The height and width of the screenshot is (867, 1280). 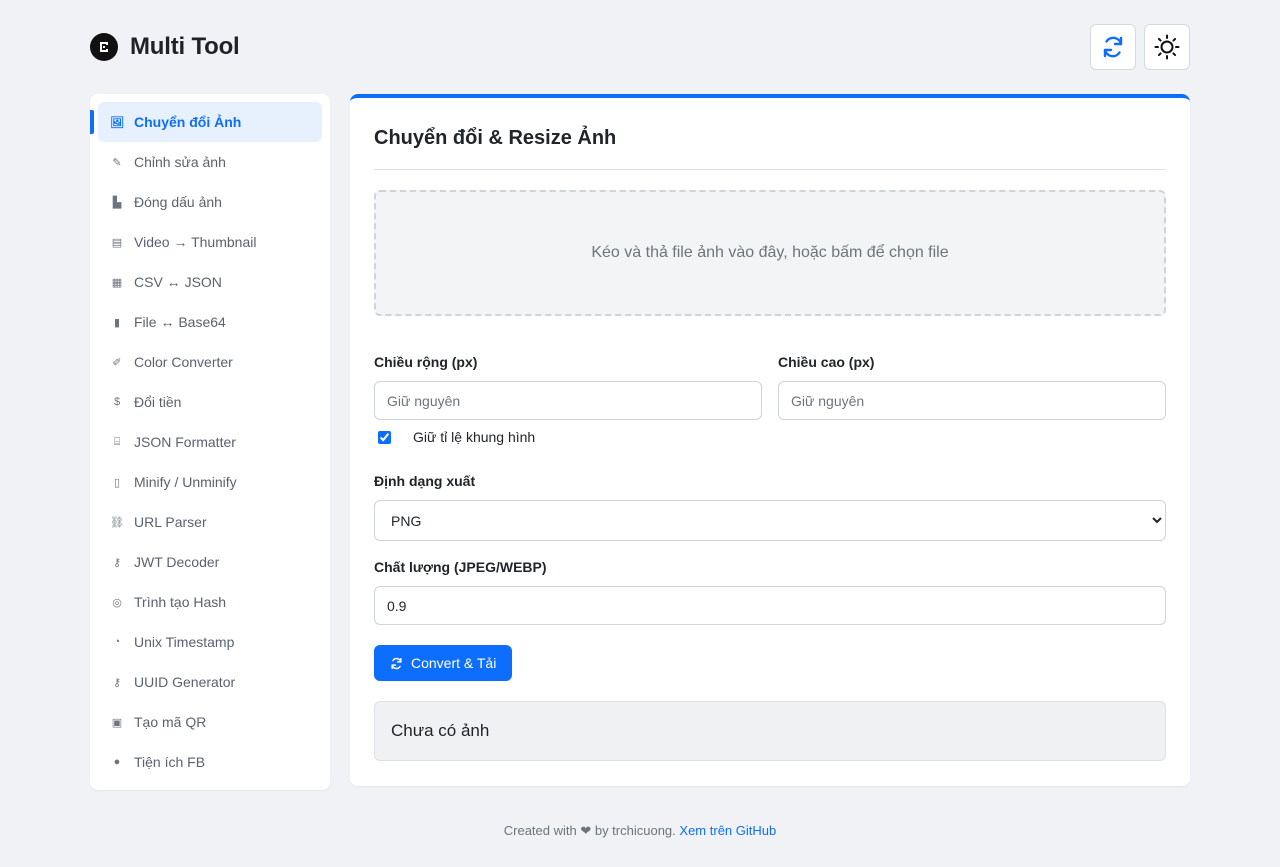 What do you see at coordinates (826, 362) in the screenshot?
I see `height-label: Chiều cao (px)` at bounding box center [826, 362].